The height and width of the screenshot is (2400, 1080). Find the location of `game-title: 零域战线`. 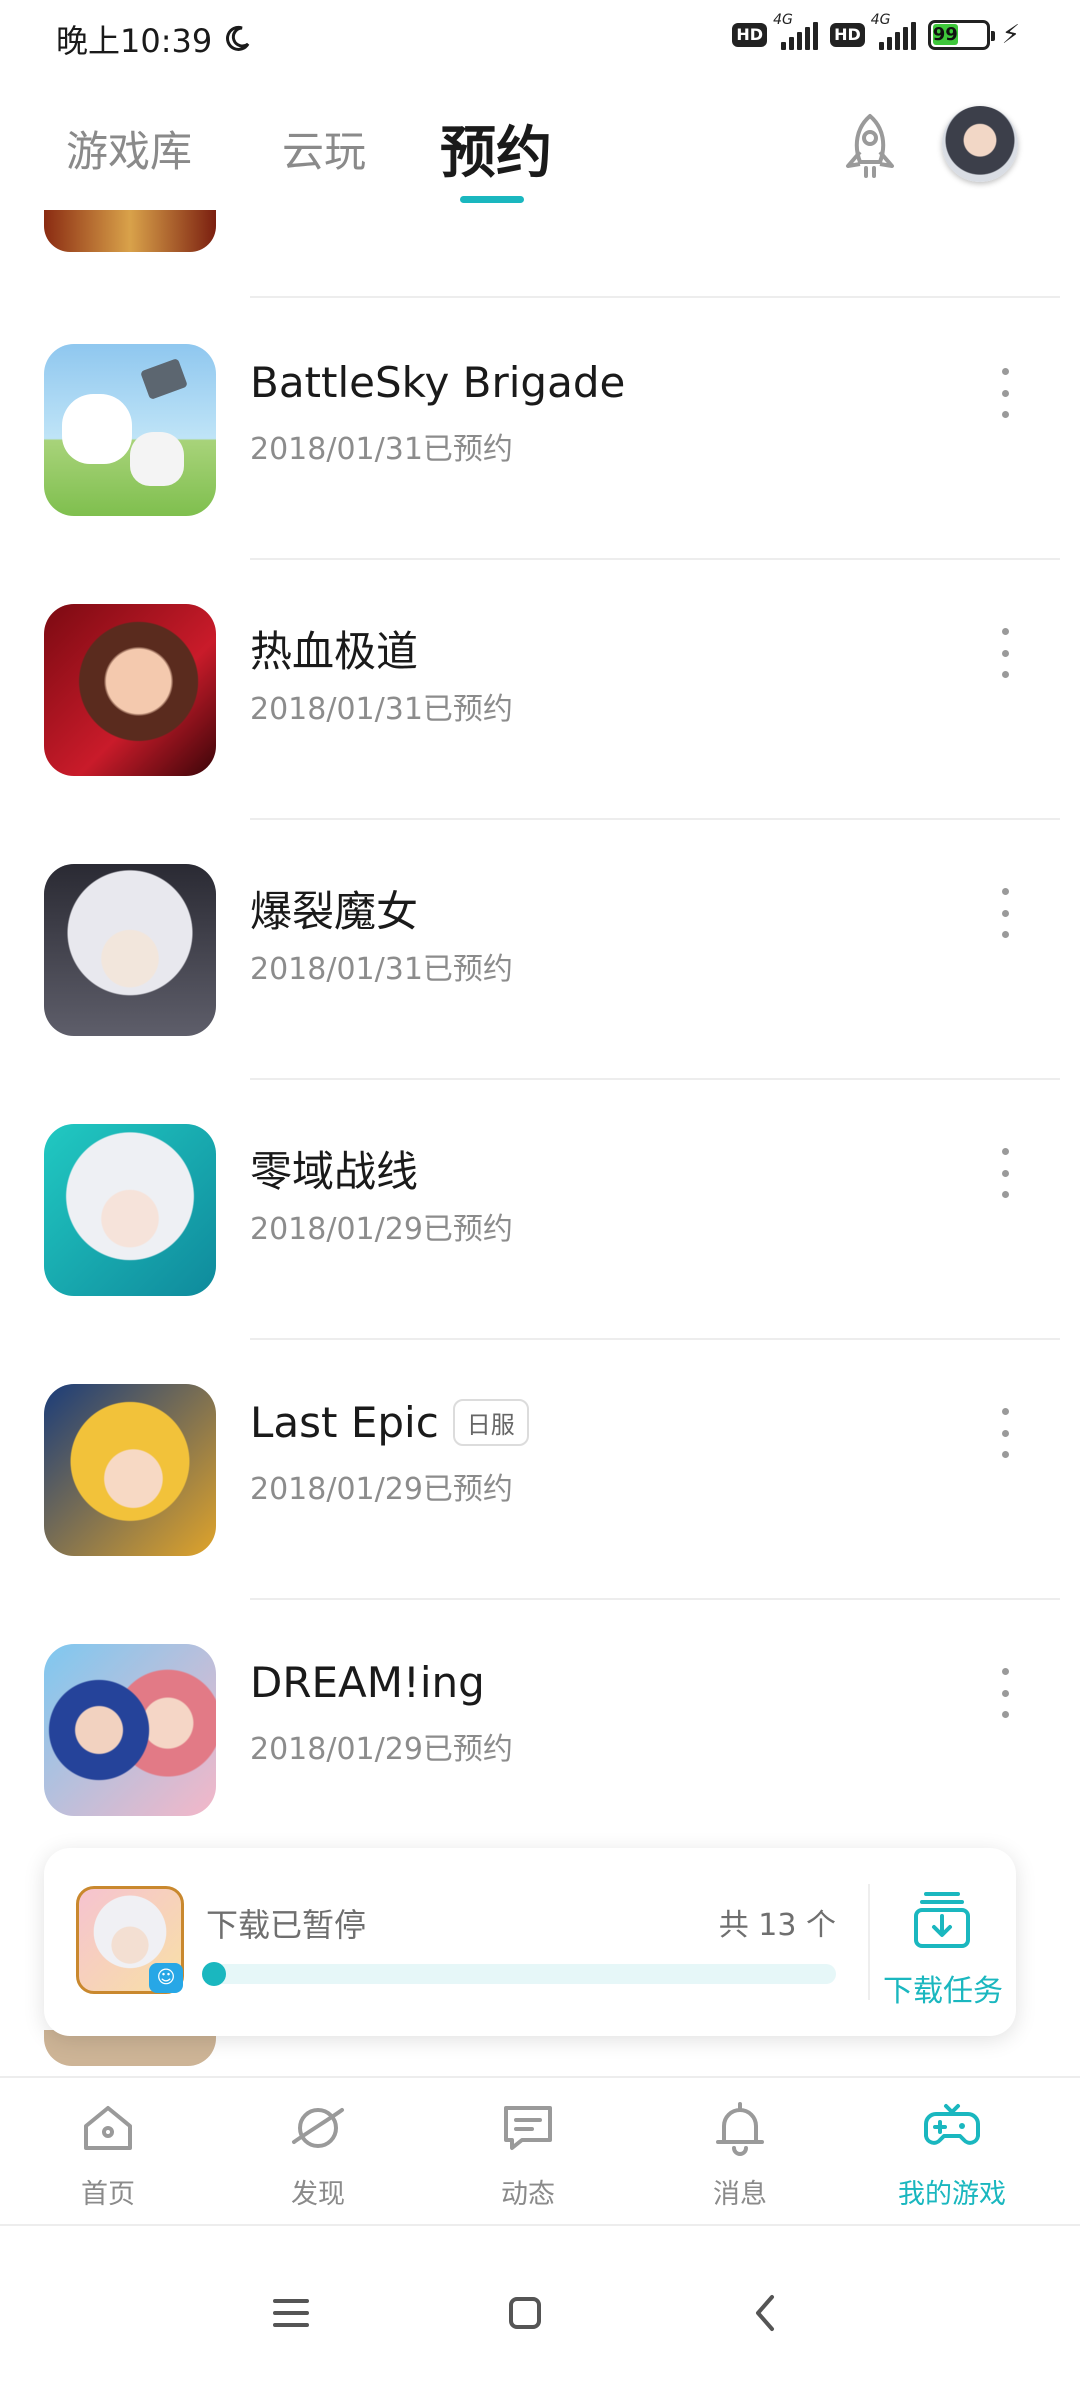

game-title: 零域战线 is located at coordinates (334, 1171).